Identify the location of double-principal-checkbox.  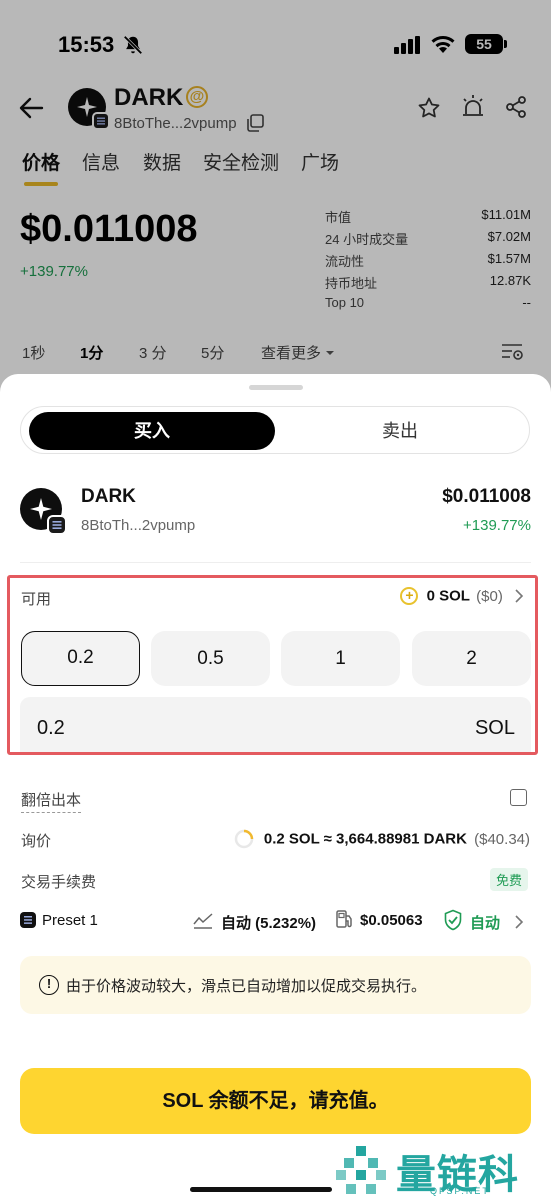
(518, 797).